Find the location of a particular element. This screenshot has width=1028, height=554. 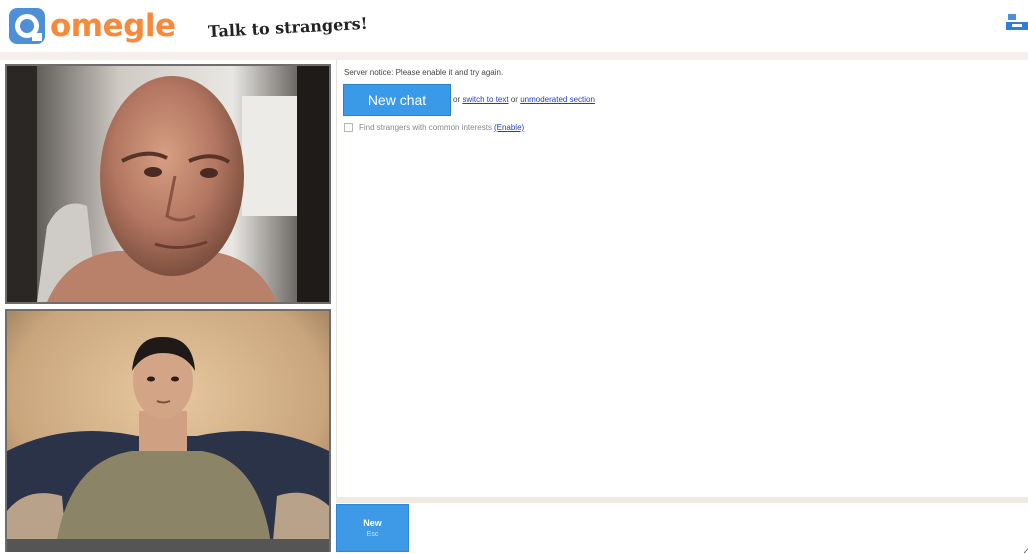

self-video is located at coordinates (168, 430).